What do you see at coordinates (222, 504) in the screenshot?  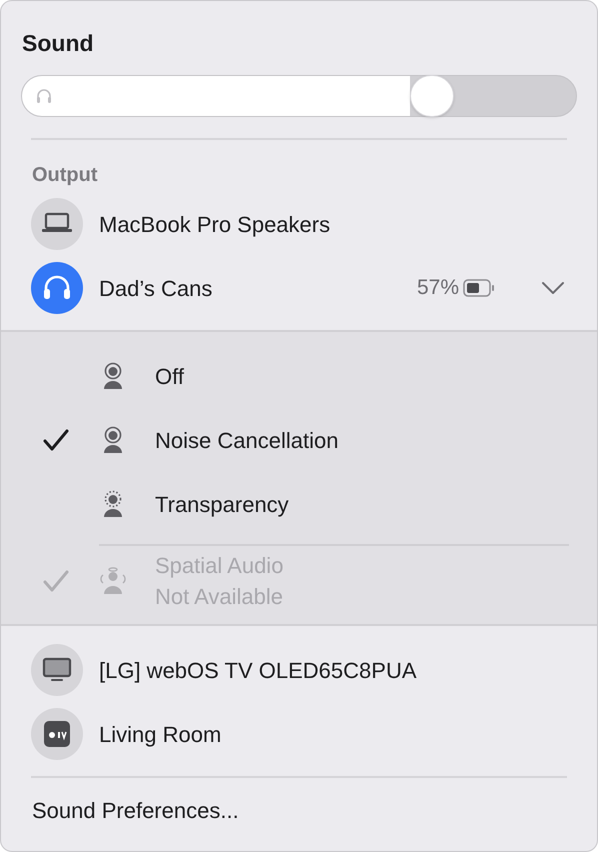 I see `mode-label: Transparency` at bounding box center [222, 504].